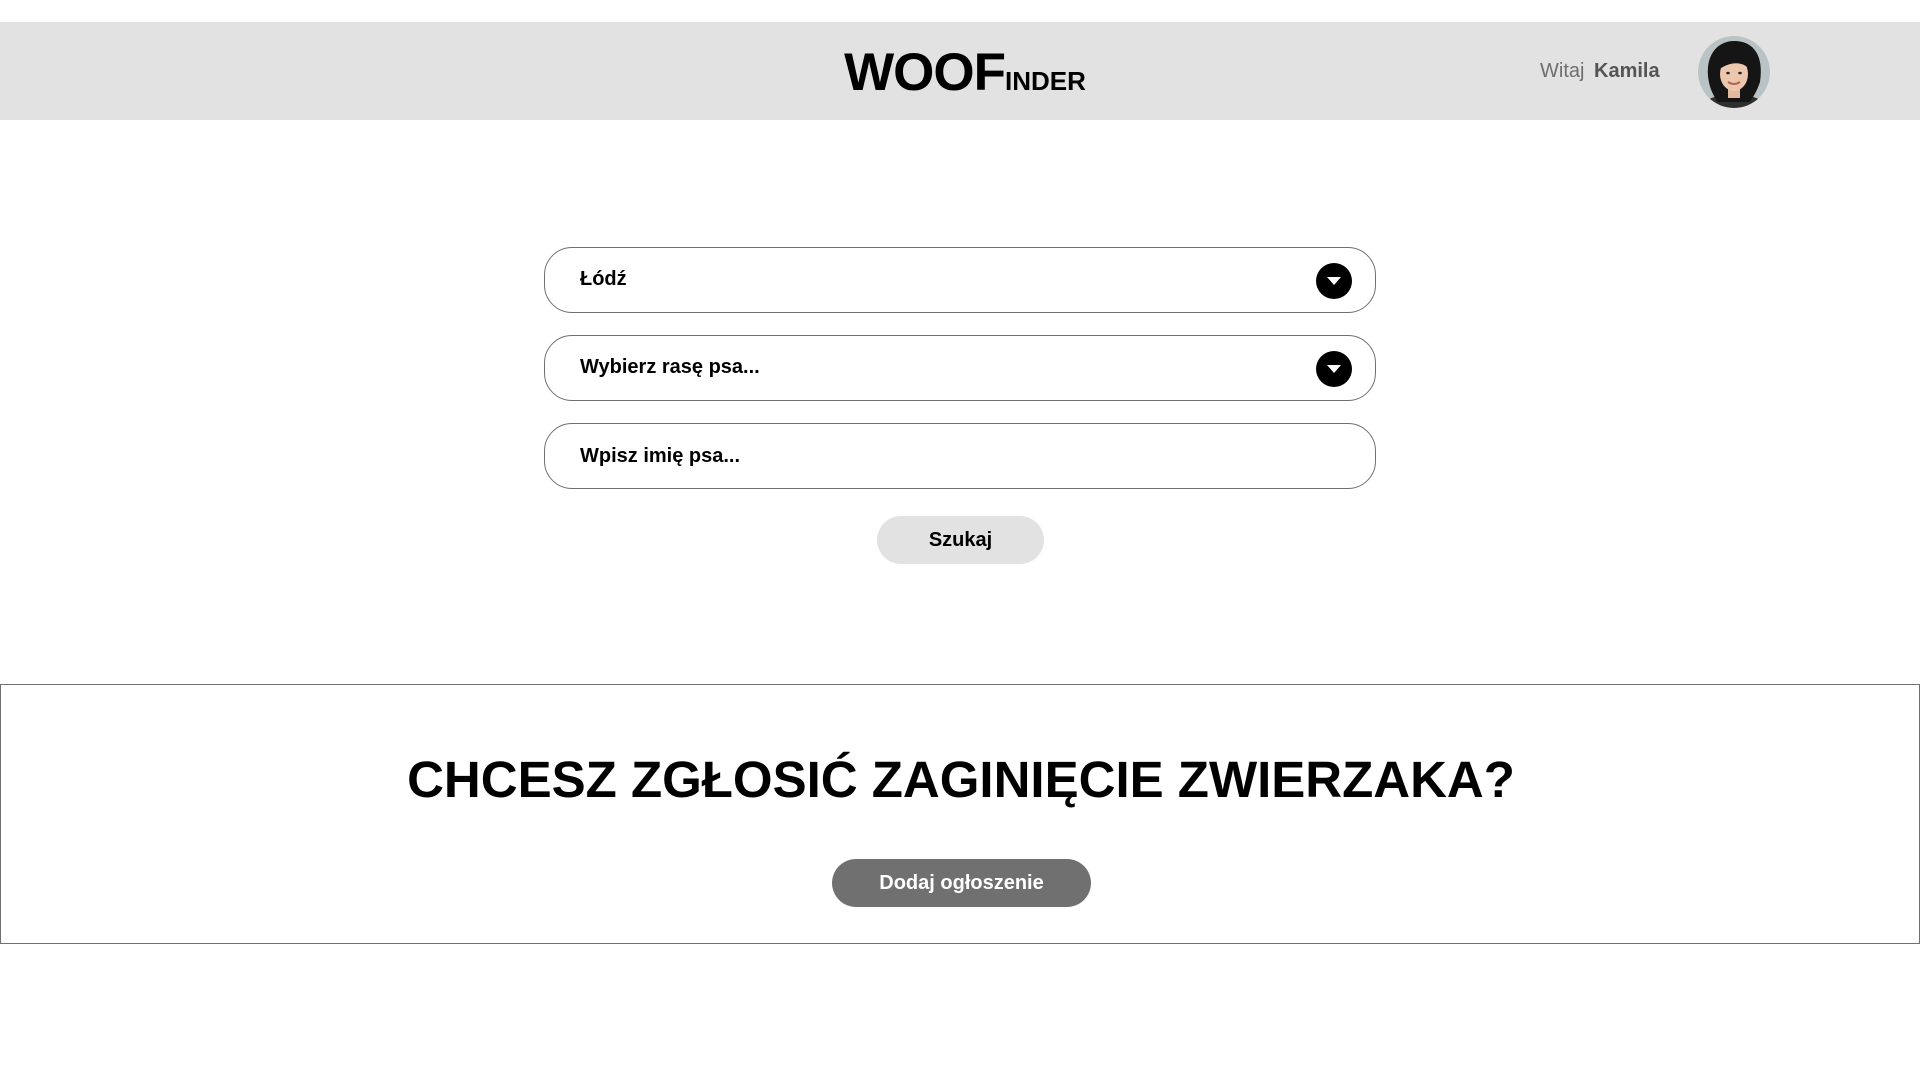 This screenshot has width=1920, height=1080. I want to click on city-dropdown-button, so click(1334, 281).